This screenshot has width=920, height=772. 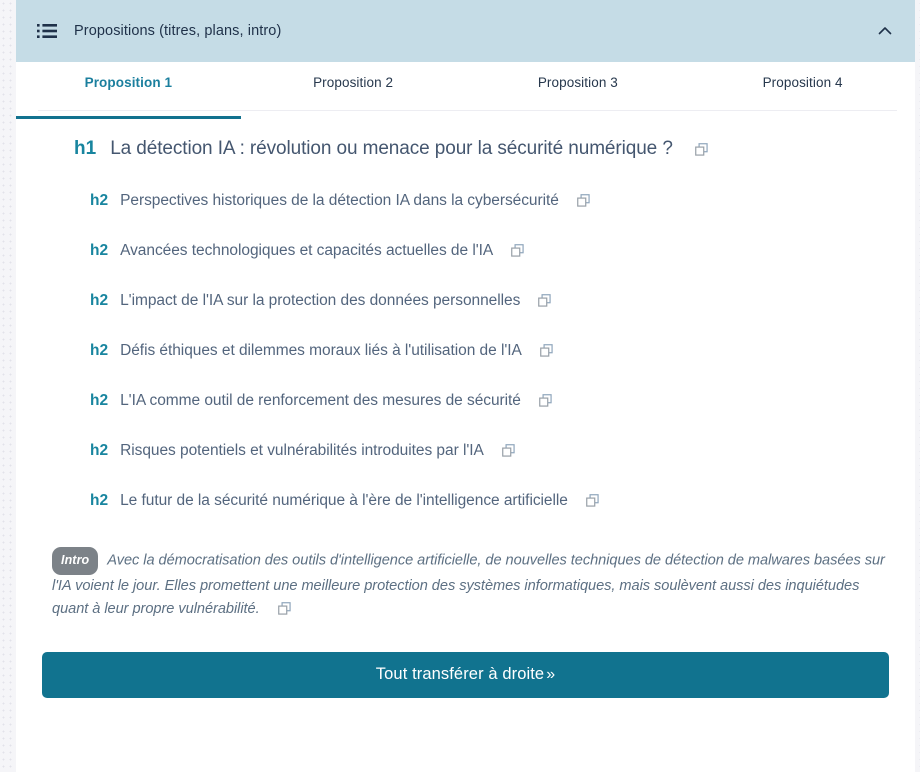 I want to click on tab-proposition-3: Proposition 3, so click(x=578, y=90).